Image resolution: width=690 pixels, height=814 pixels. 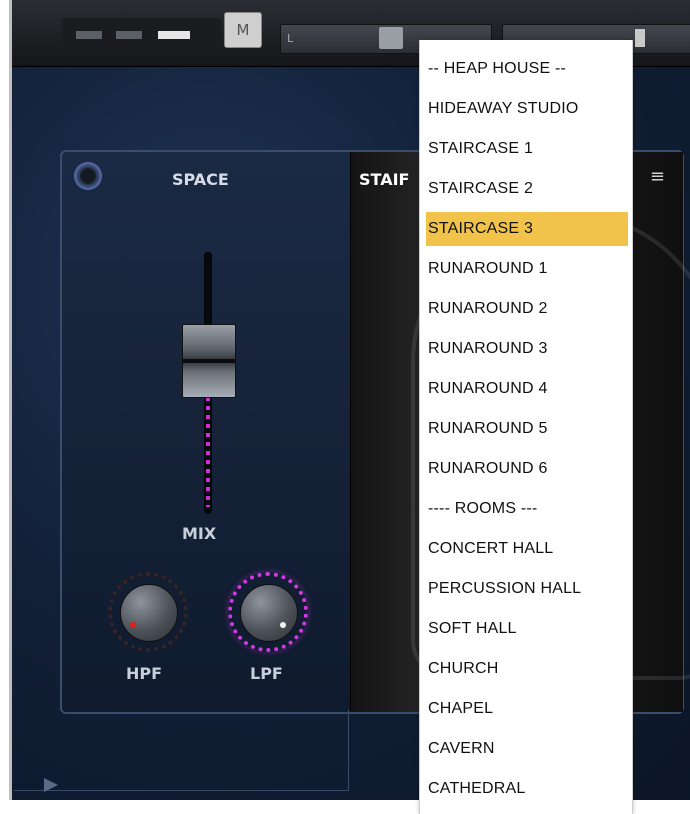 I want to click on balance-center-icon, so click(x=391, y=38).